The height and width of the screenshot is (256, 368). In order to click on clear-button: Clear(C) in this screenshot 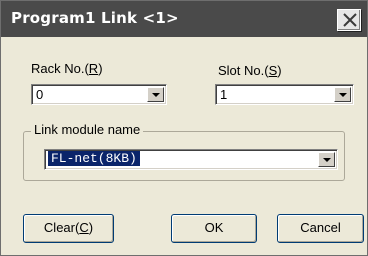, I will do `click(68, 228)`.